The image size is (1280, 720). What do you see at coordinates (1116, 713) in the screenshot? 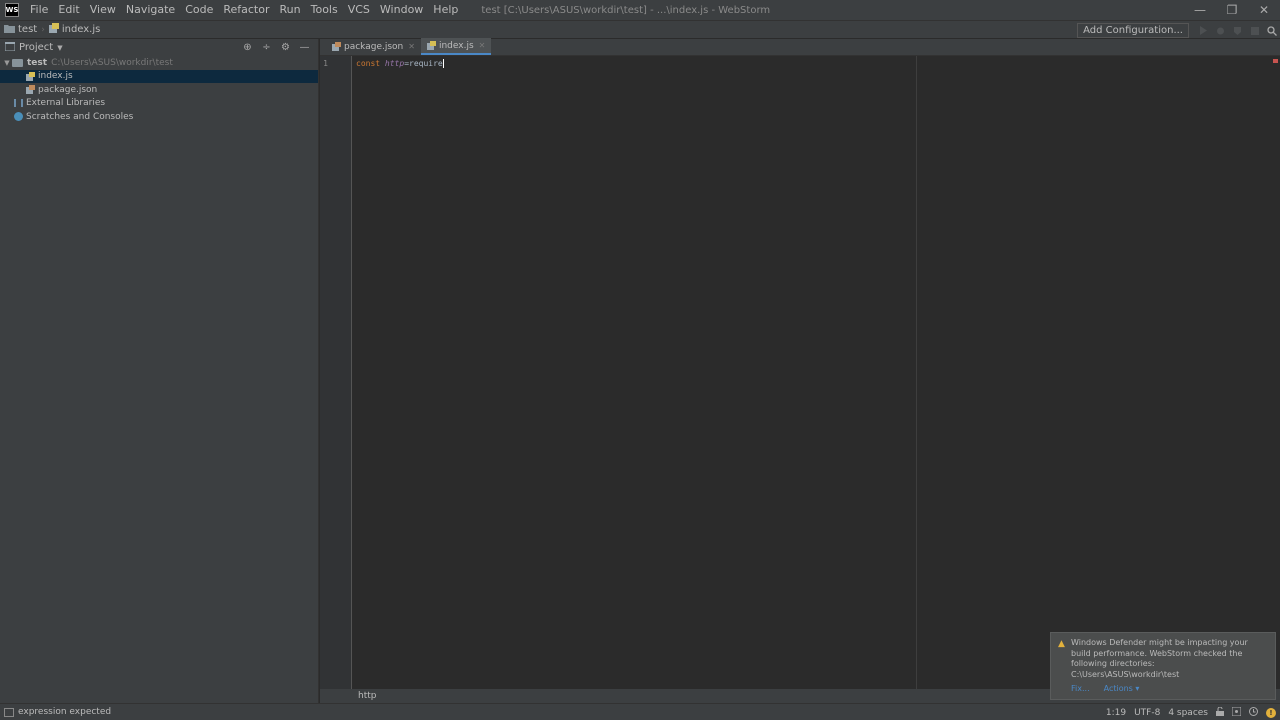
I see `caret-position: 1:19` at bounding box center [1116, 713].